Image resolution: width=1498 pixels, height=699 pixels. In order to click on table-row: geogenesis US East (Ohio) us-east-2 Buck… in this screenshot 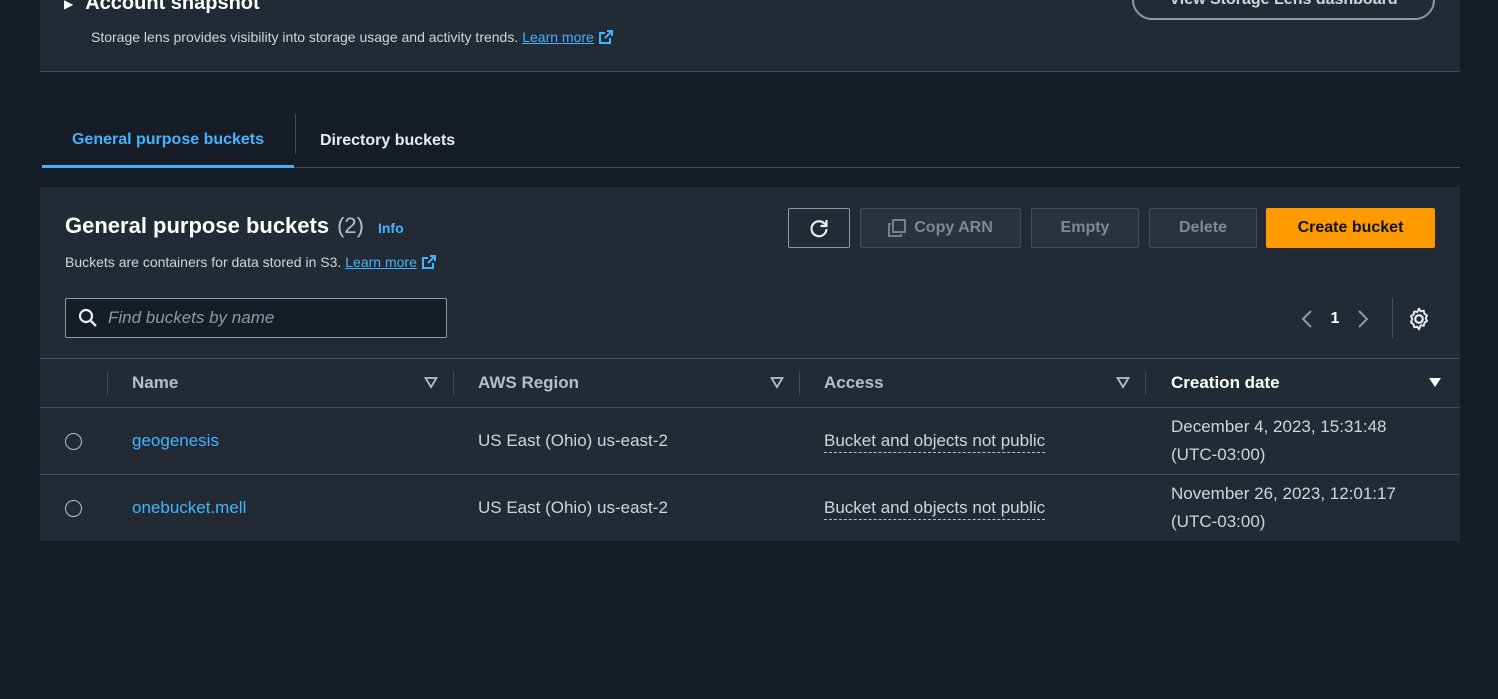, I will do `click(750, 441)`.